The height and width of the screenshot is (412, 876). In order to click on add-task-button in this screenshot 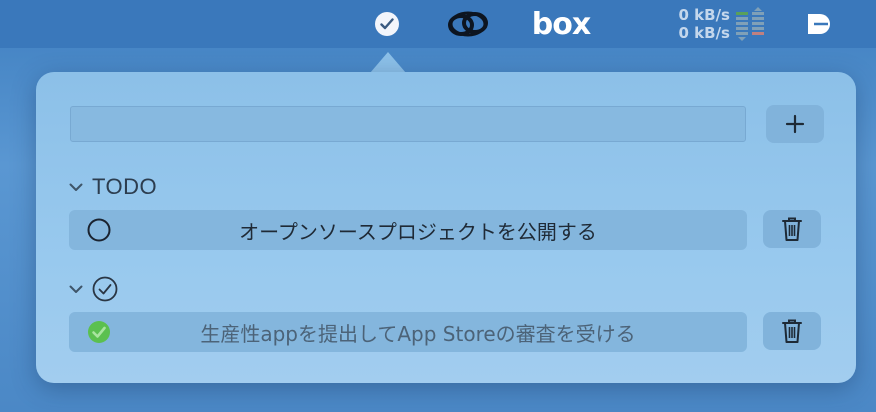, I will do `click(795, 124)`.